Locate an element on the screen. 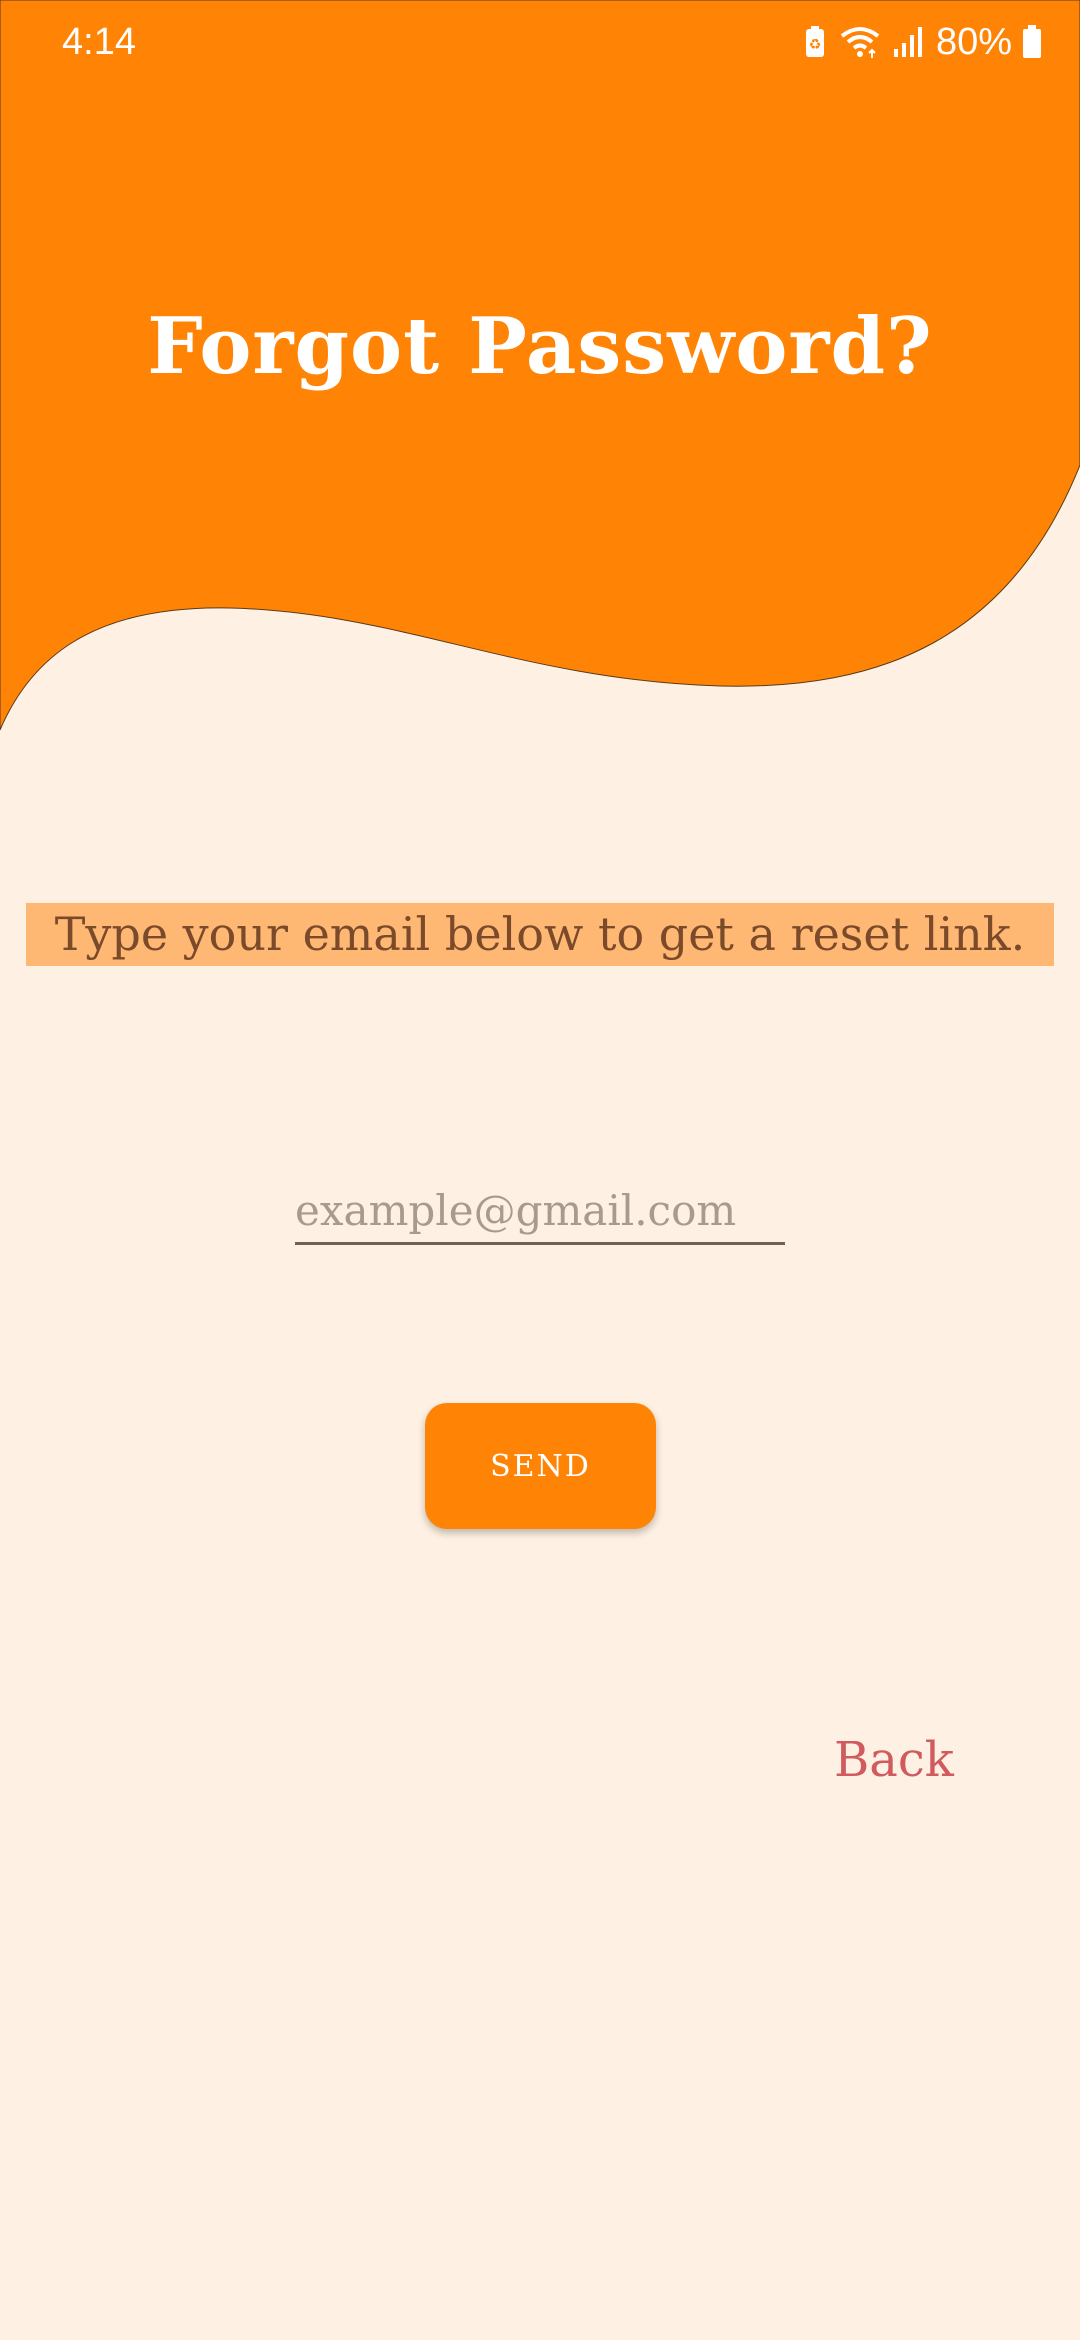 The width and height of the screenshot is (1080, 2340). battery-percent: 80% is located at coordinates (973, 42).